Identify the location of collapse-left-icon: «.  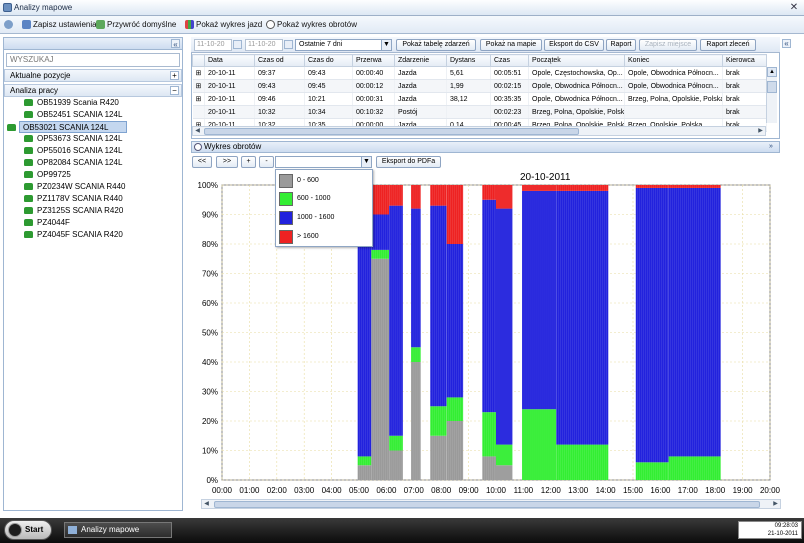
(175, 44).